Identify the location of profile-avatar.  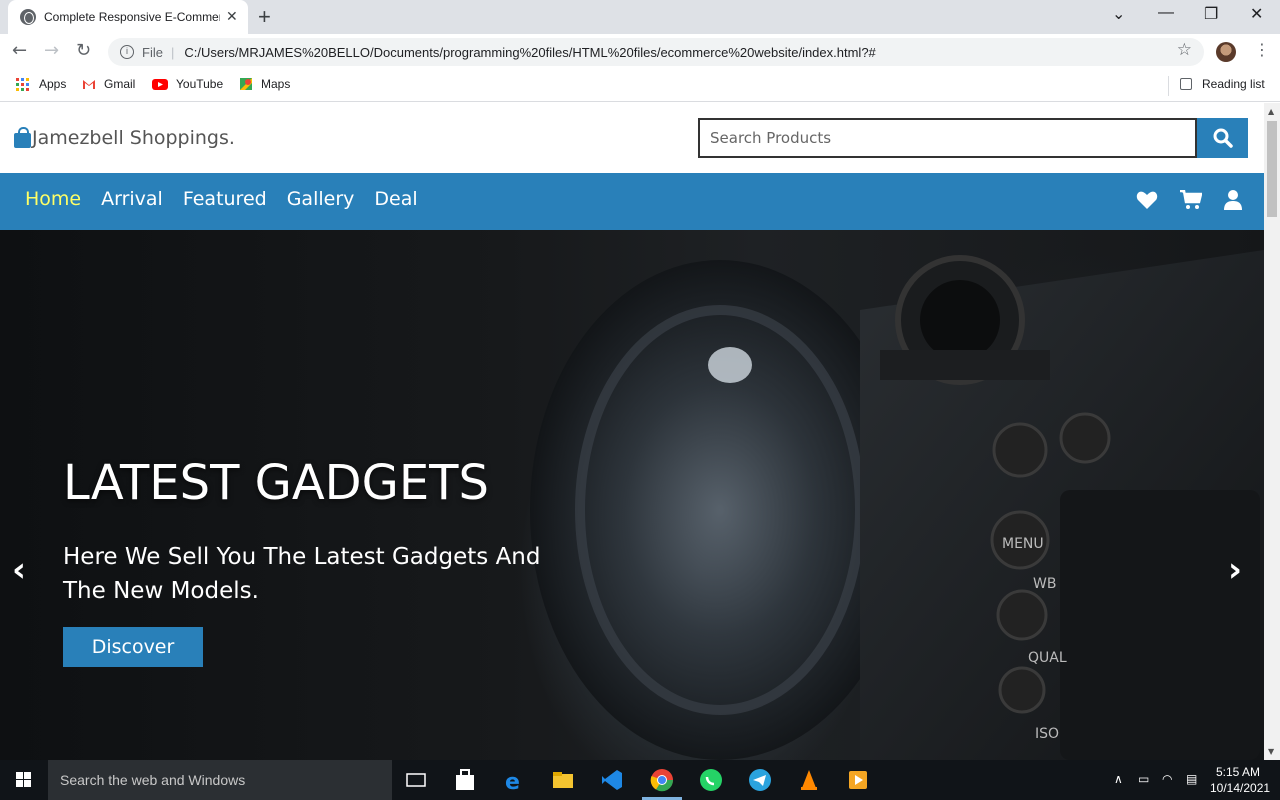
(1226, 52).